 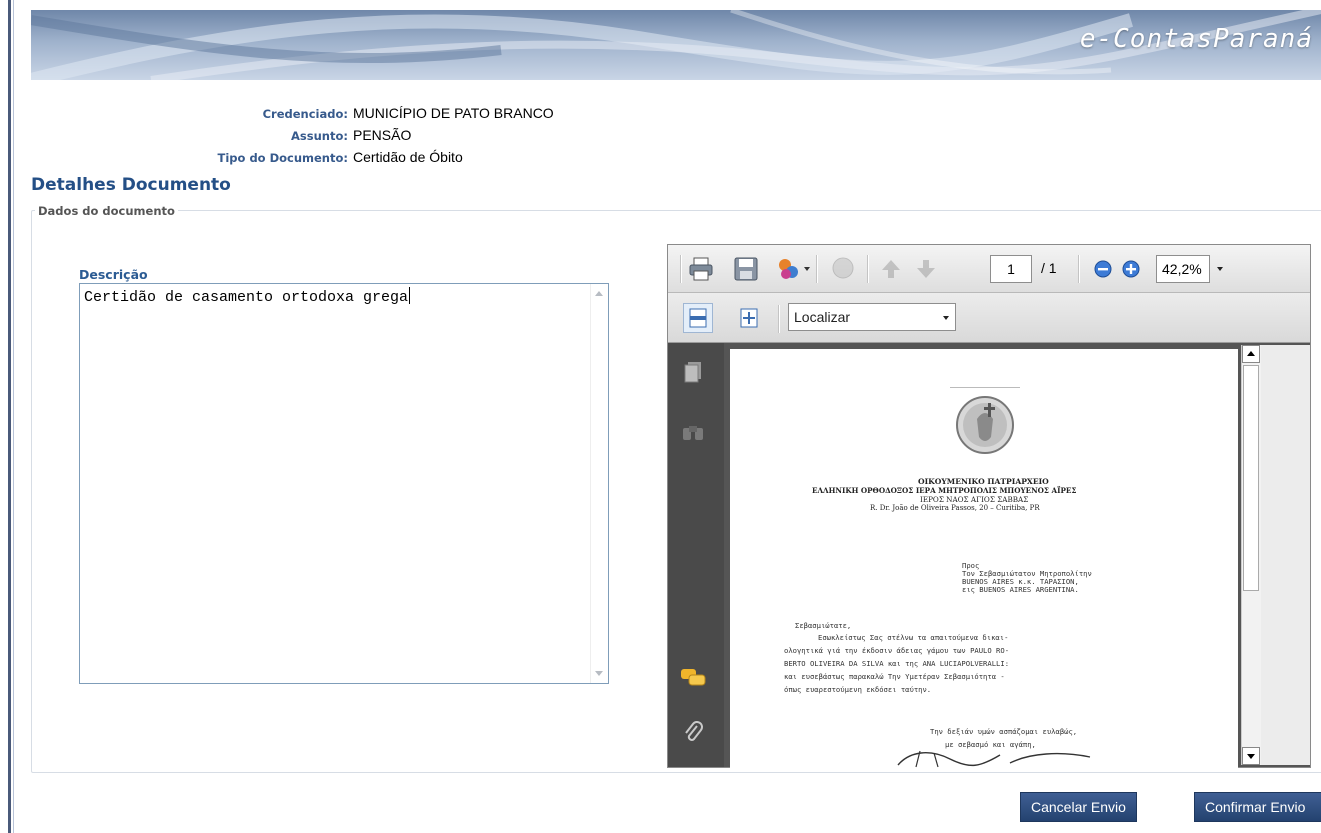 What do you see at coordinates (891, 269) in the screenshot?
I see `arrow-up-icon` at bounding box center [891, 269].